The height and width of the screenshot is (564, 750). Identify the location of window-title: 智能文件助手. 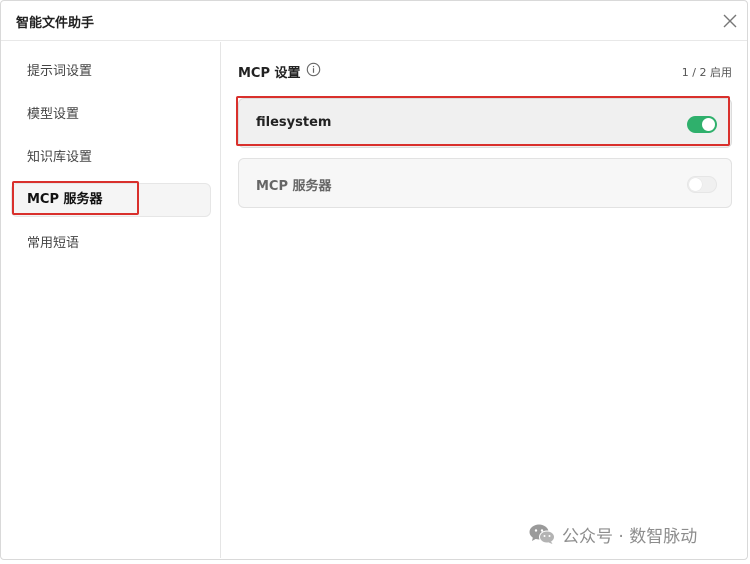
(55, 23).